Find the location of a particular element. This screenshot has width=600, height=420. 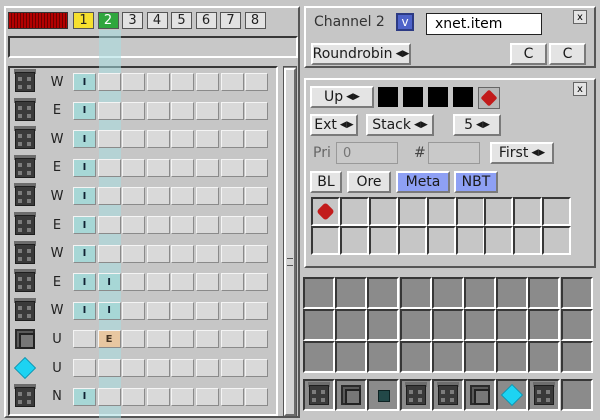

tab-8: 8 is located at coordinates (255, 20).